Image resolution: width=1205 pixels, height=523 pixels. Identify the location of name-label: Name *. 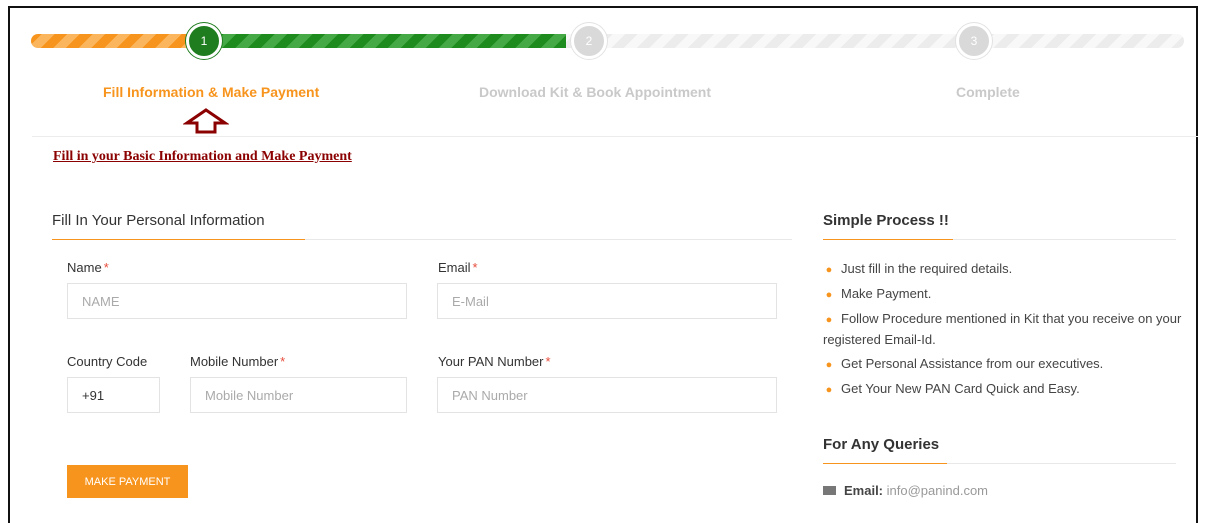
(88, 267).